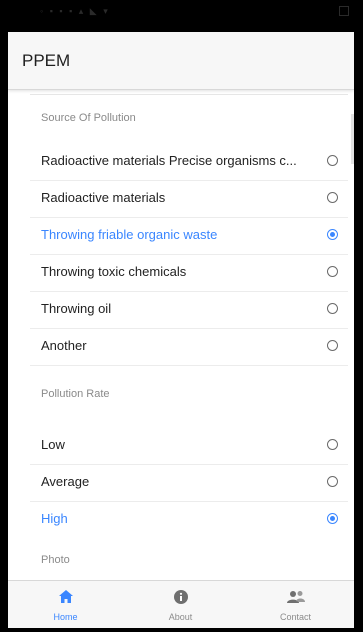 The height and width of the screenshot is (632, 363). Describe the element at coordinates (103, 197) in the screenshot. I see `option-label: Radioactive materials` at that location.